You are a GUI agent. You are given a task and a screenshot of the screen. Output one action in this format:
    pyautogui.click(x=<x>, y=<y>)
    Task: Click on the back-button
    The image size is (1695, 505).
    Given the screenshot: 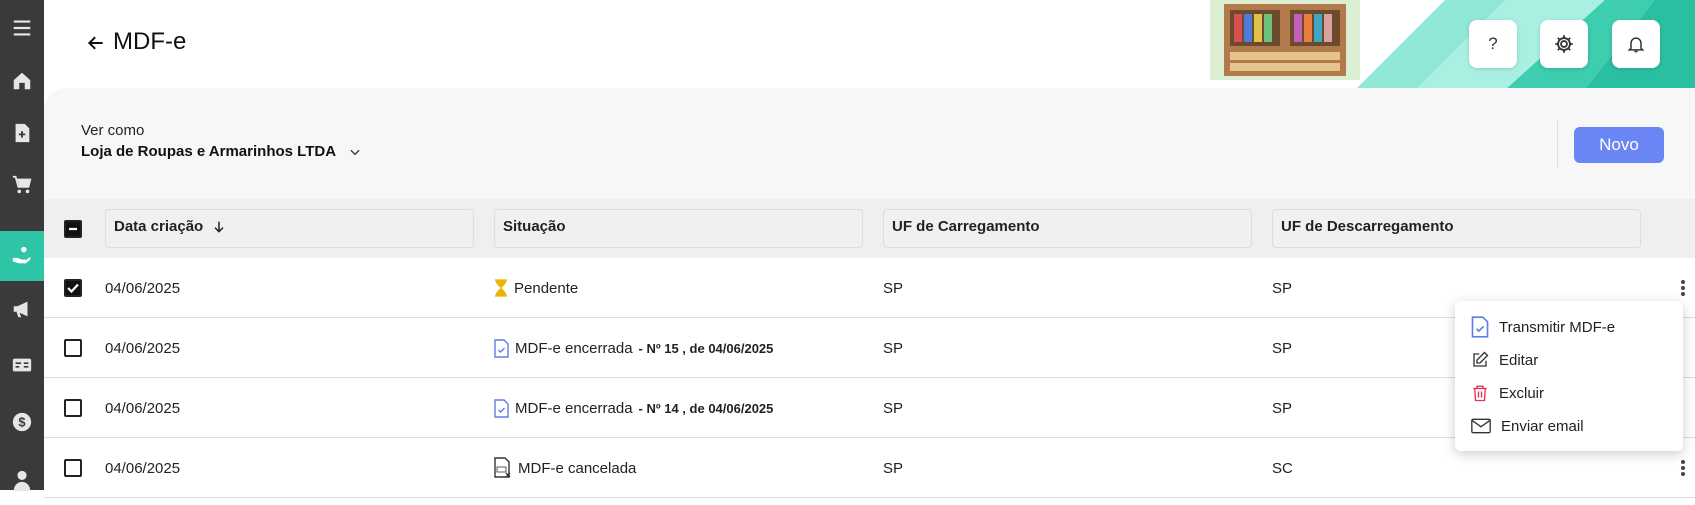 What is the action you would take?
    pyautogui.click(x=97, y=43)
    